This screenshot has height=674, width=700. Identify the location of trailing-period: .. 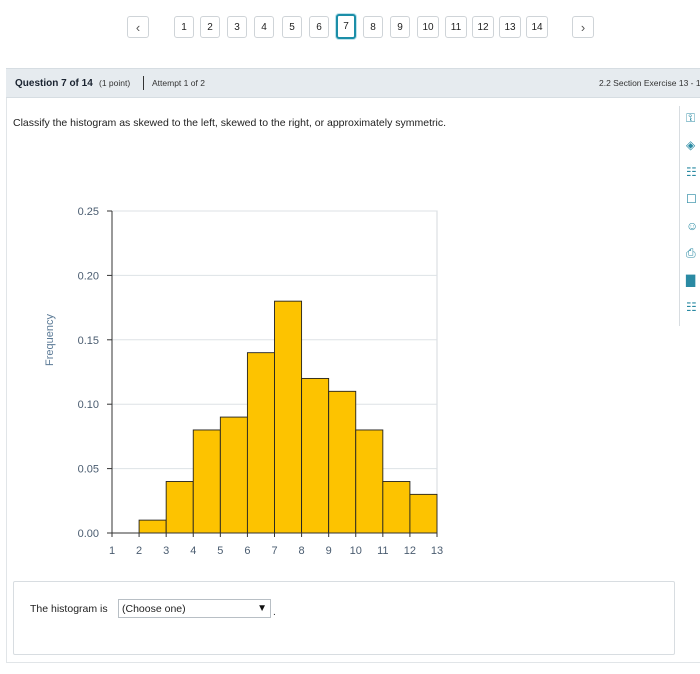
(274, 612).